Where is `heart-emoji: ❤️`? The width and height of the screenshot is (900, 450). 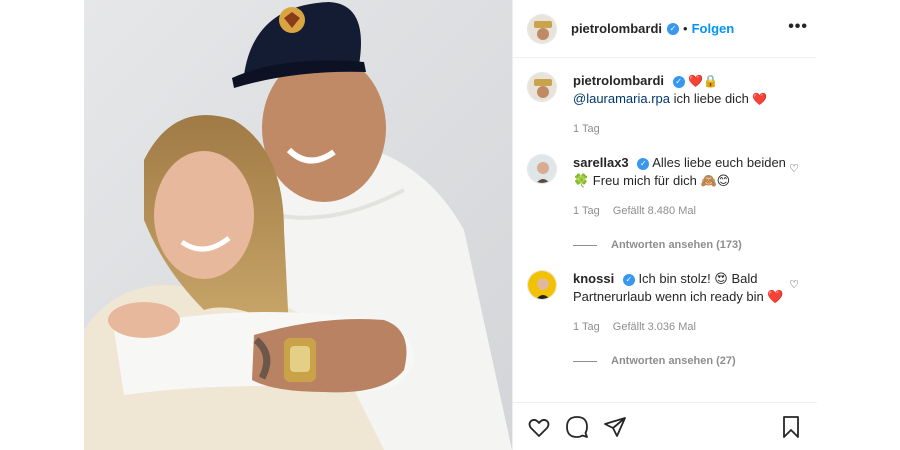
heart-emoji: ❤️ is located at coordinates (760, 99).